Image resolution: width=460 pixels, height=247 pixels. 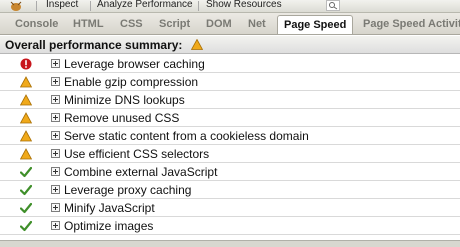 I want to click on list-item: Combine external JavaScript, so click(x=230, y=172).